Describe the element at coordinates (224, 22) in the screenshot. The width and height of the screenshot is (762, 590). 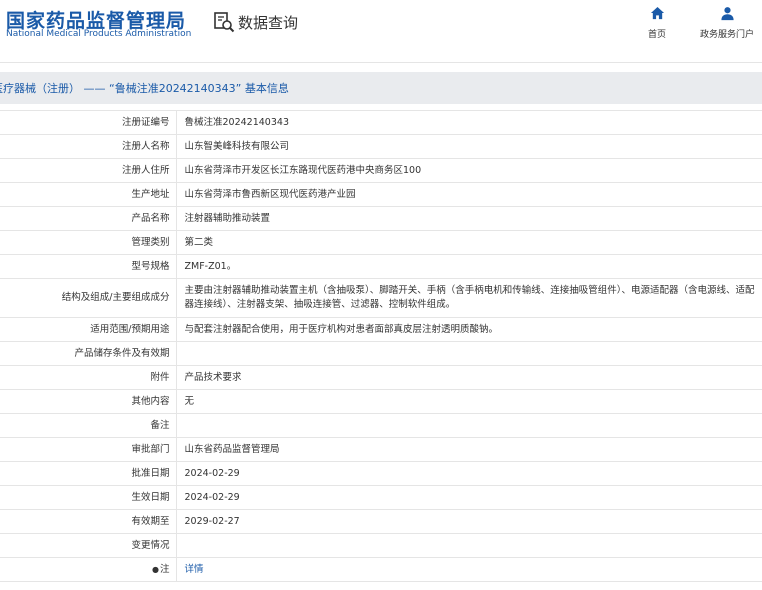
I see `magnifier-document-icon` at that location.